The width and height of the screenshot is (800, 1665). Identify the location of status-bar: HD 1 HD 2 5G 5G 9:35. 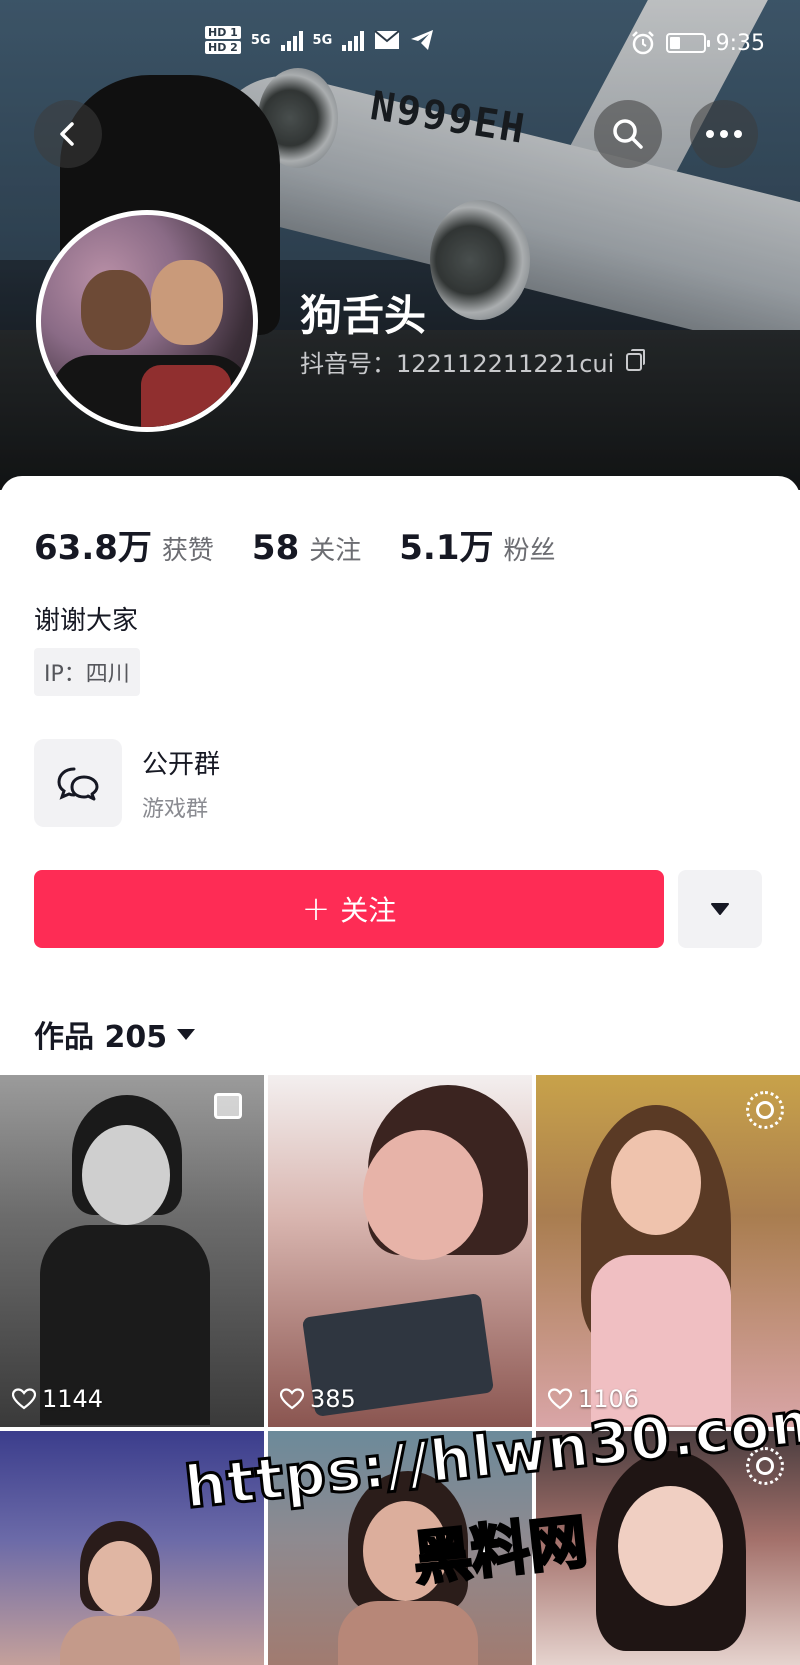
(400, 45).